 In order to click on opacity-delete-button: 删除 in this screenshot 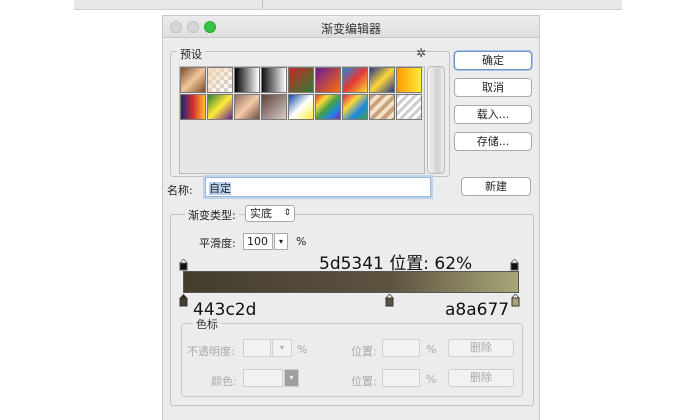, I will do `click(481, 348)`.